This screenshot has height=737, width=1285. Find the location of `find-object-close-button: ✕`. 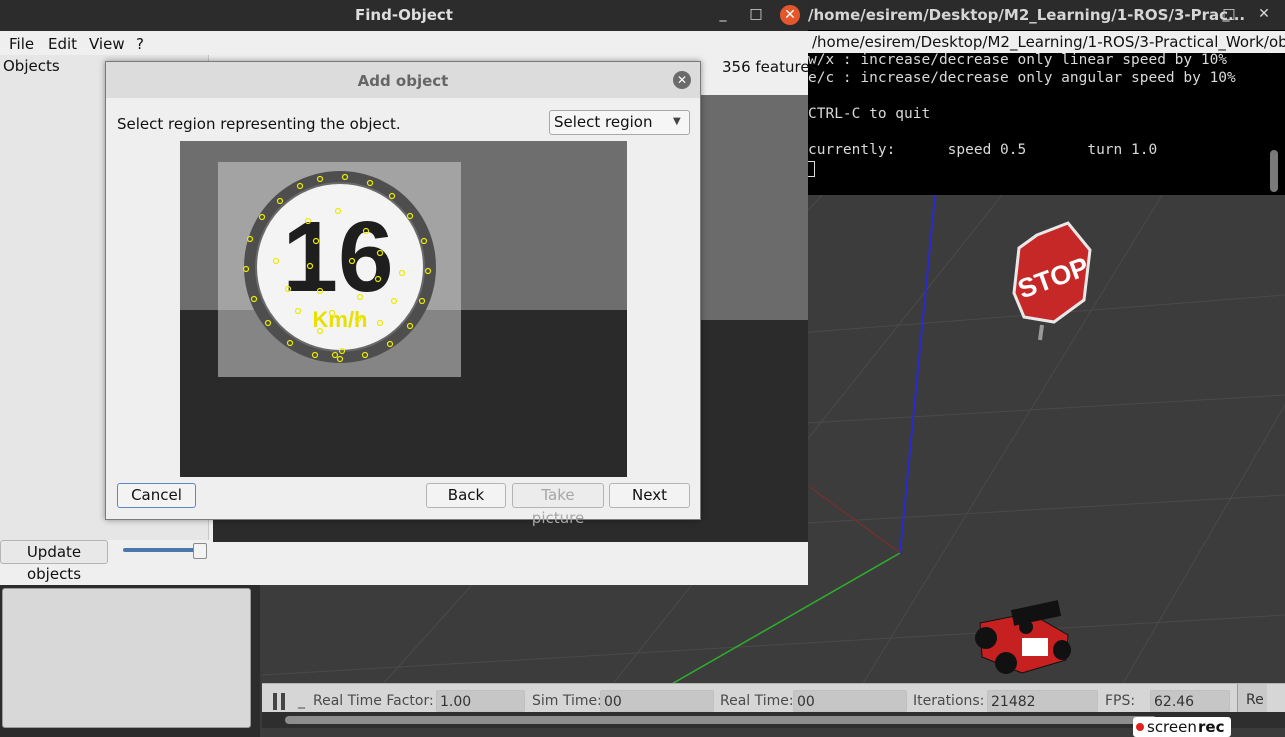

find-object-close-button: ✕ is located at coordinates (790, 15).